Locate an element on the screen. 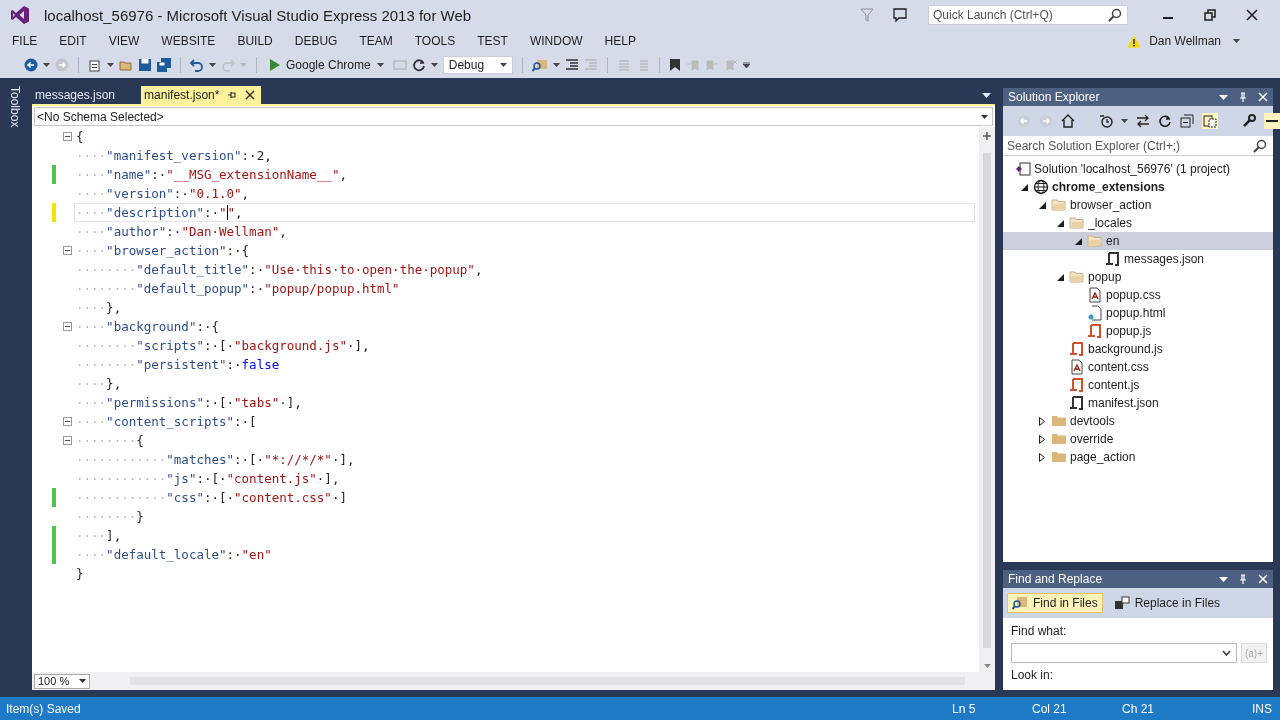 This screenshot has height=720, width=1280. tree-item: popup.html is located at coordinates (1138, 313).